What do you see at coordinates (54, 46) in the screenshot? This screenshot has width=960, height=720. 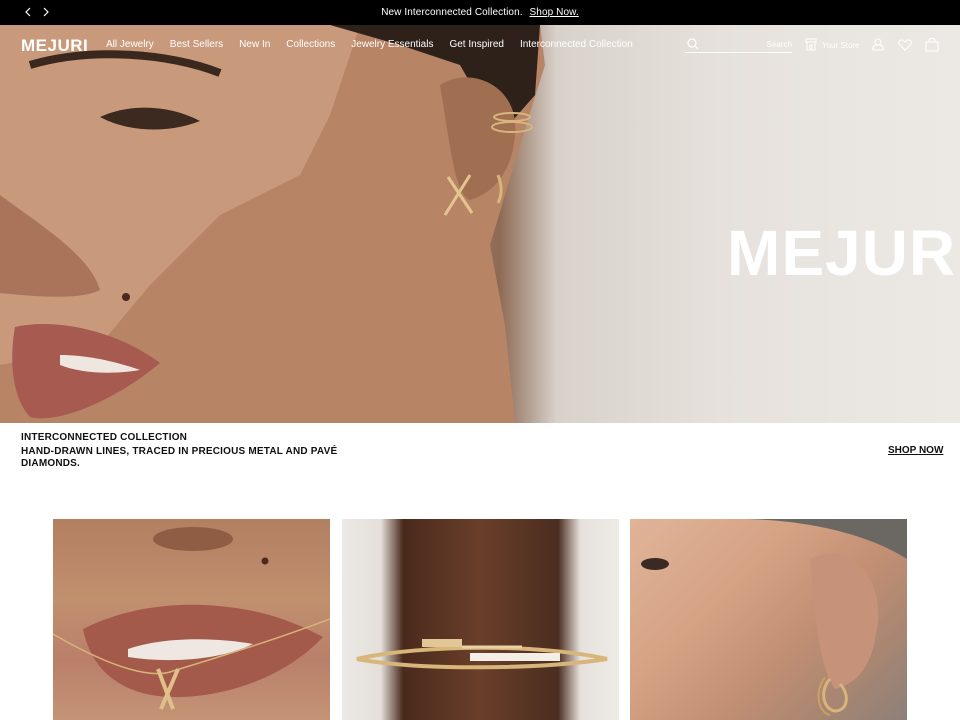 I see `site-logo: MEJURI` at bounding box center [54, 46].